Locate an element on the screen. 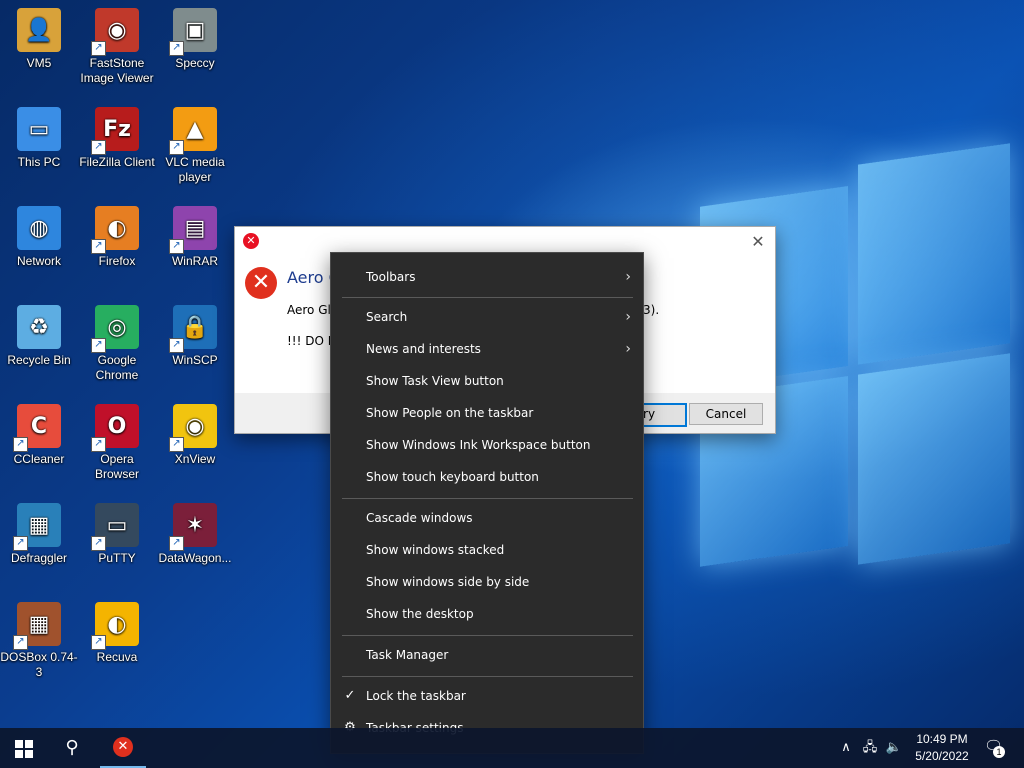  tray-chevron-icon: ∧ is located at coordinates (846, 748).